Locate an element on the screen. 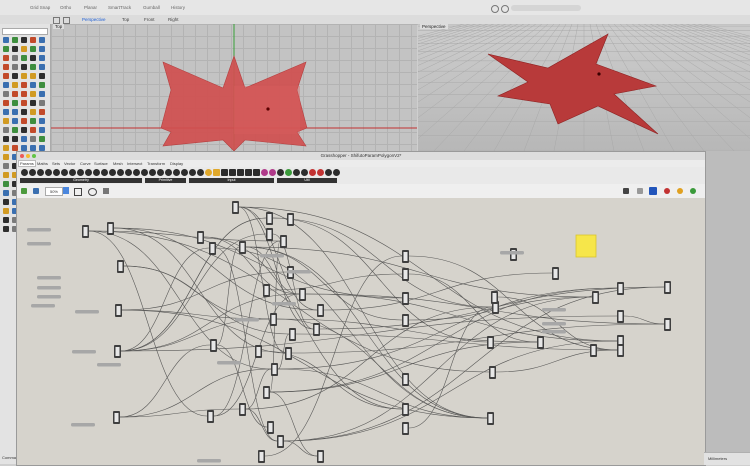  search-field is located at coordinates (546, 8).